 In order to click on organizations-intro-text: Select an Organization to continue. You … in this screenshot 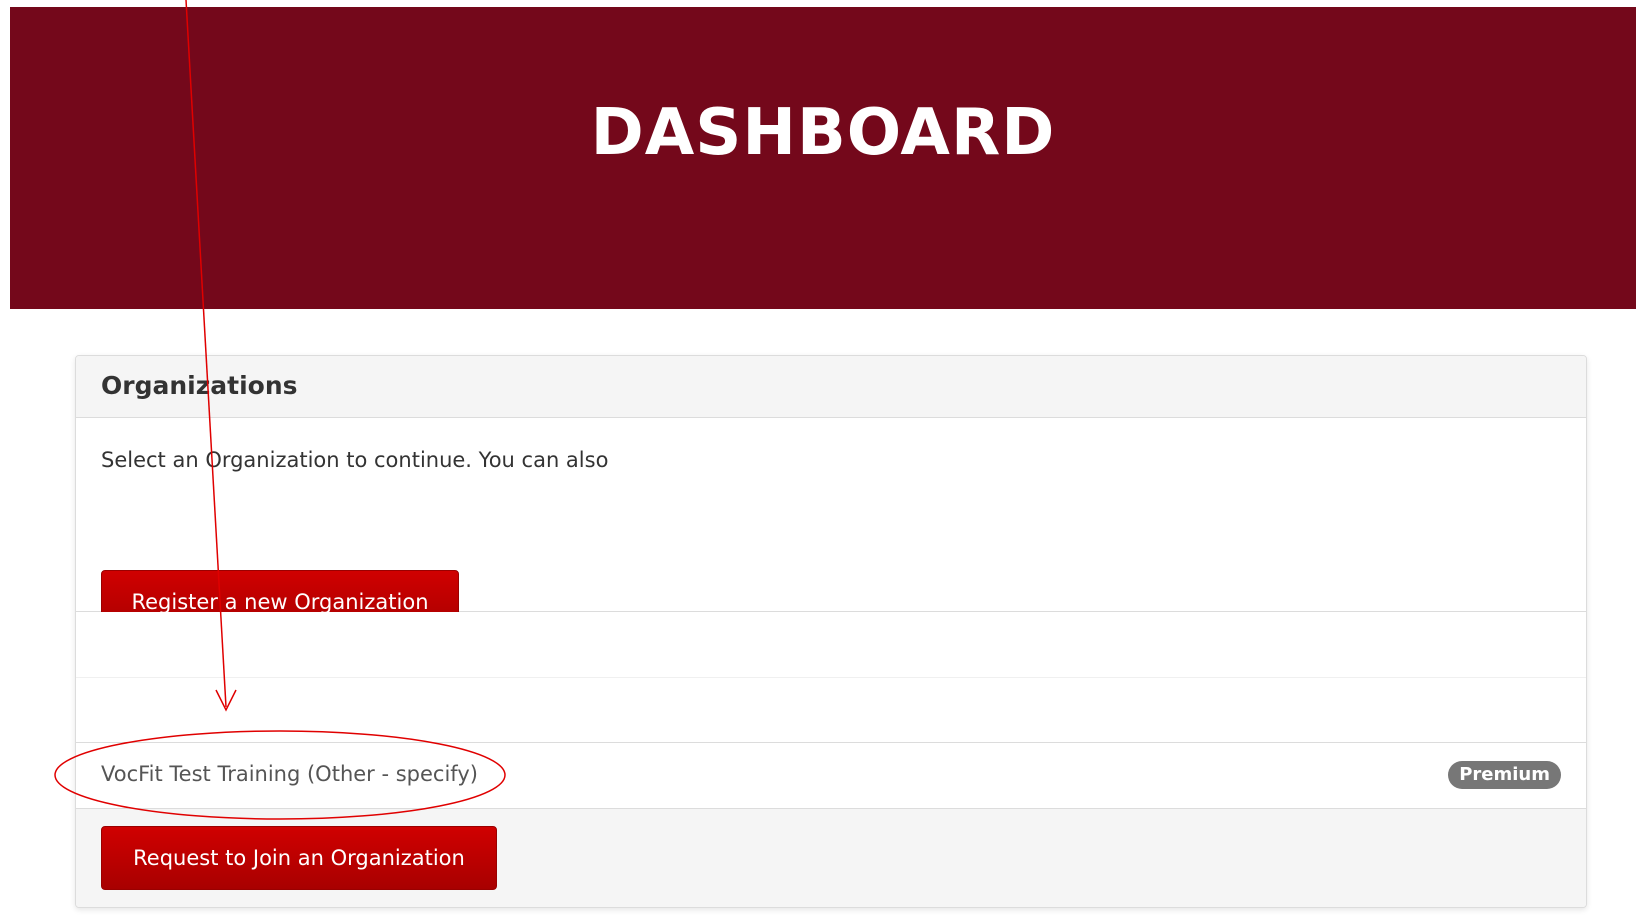, I will do `click(355, 460)`.